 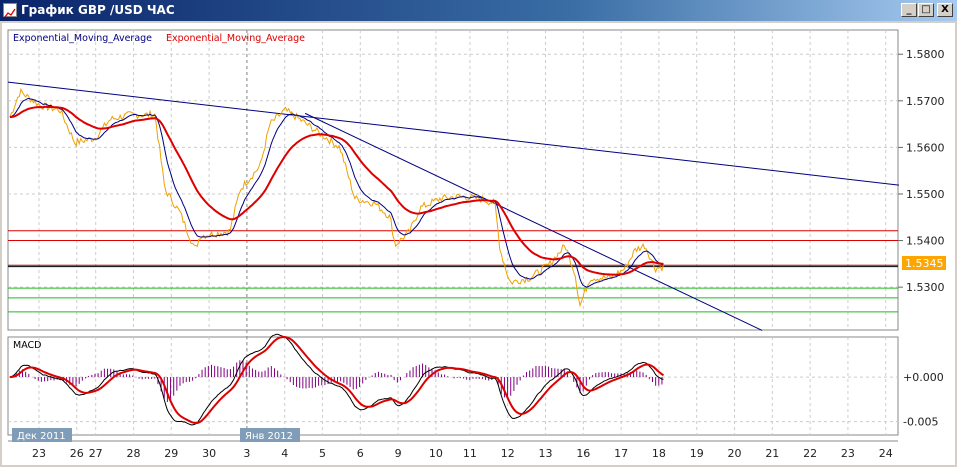 What do you see at coordinates (209, 453) in the screenshot?
I see `date-tick-label: 30` at bounding box center [209, 453].